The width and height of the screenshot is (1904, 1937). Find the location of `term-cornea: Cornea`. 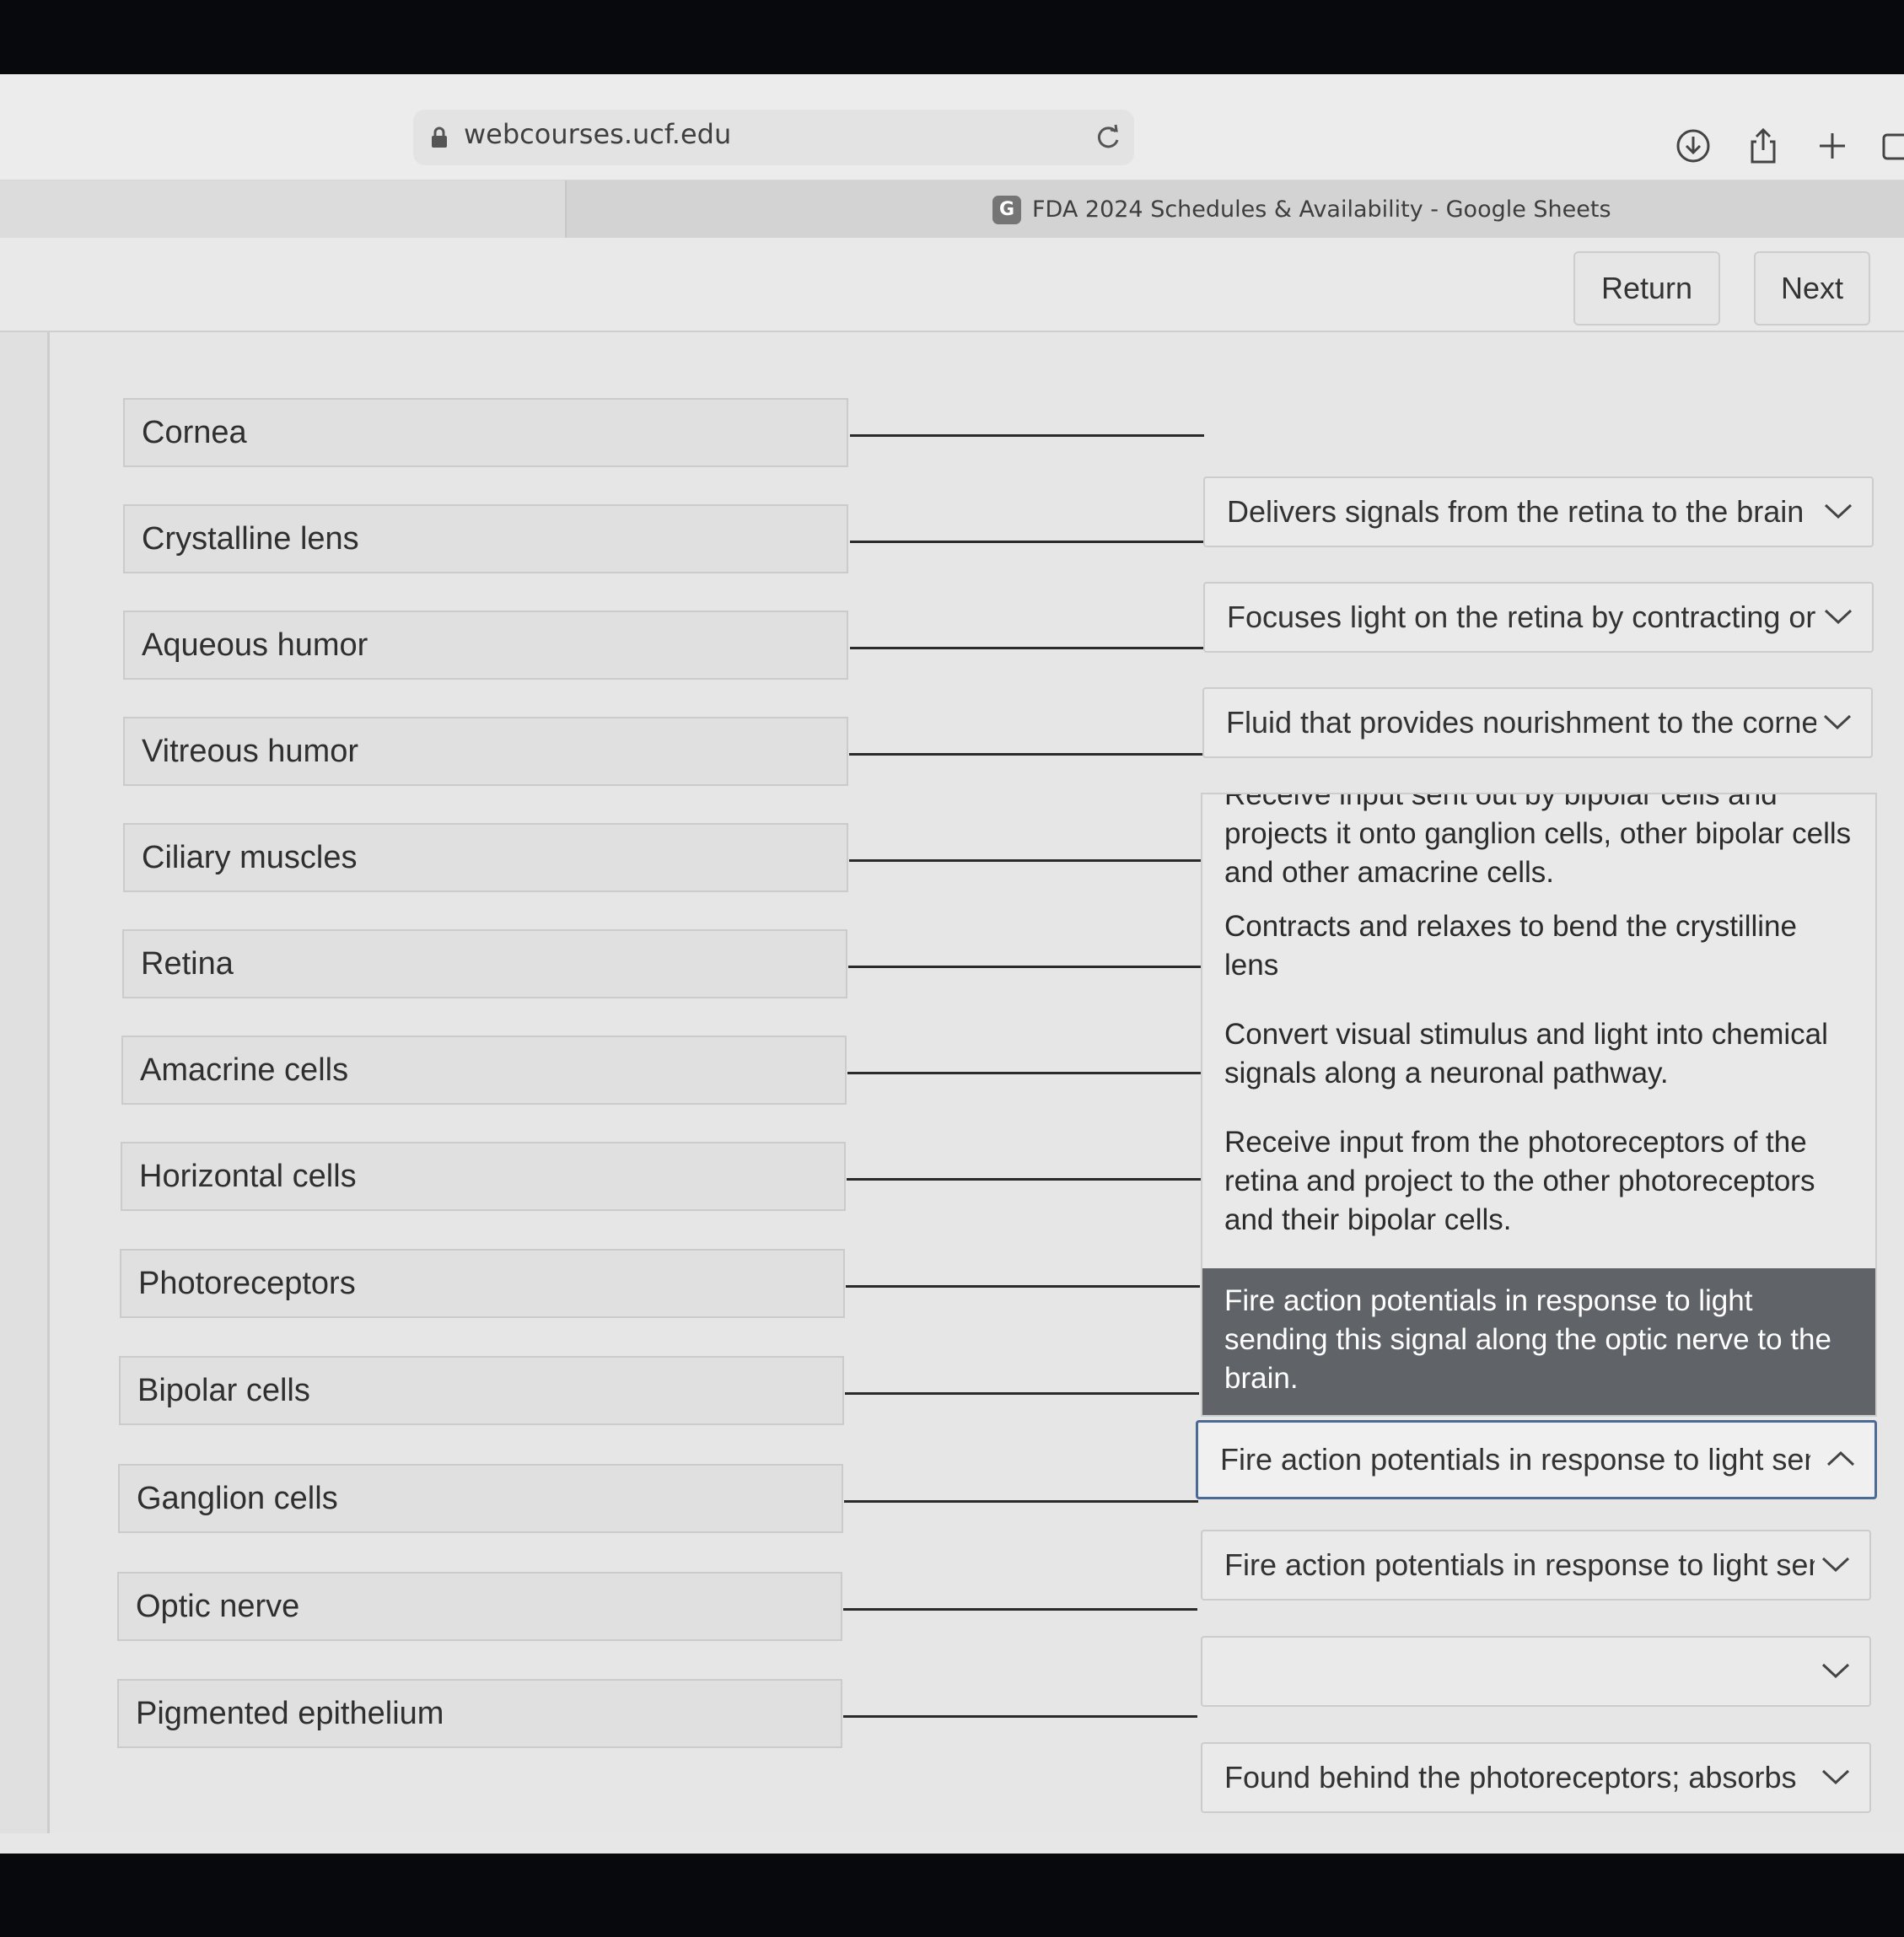

term-cornea: Cornea is located at coordinates (485, 432).